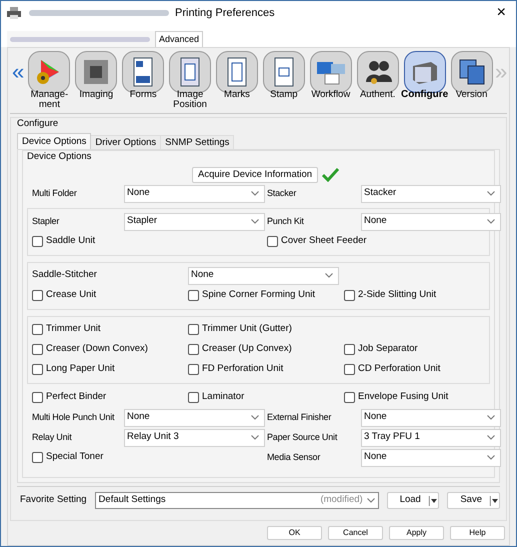 The image size is (517, 547). What do you see at coordinates (194, 221) in the screenshot?
I see `dropdown: Stapler` at bounding box center [194, 221].